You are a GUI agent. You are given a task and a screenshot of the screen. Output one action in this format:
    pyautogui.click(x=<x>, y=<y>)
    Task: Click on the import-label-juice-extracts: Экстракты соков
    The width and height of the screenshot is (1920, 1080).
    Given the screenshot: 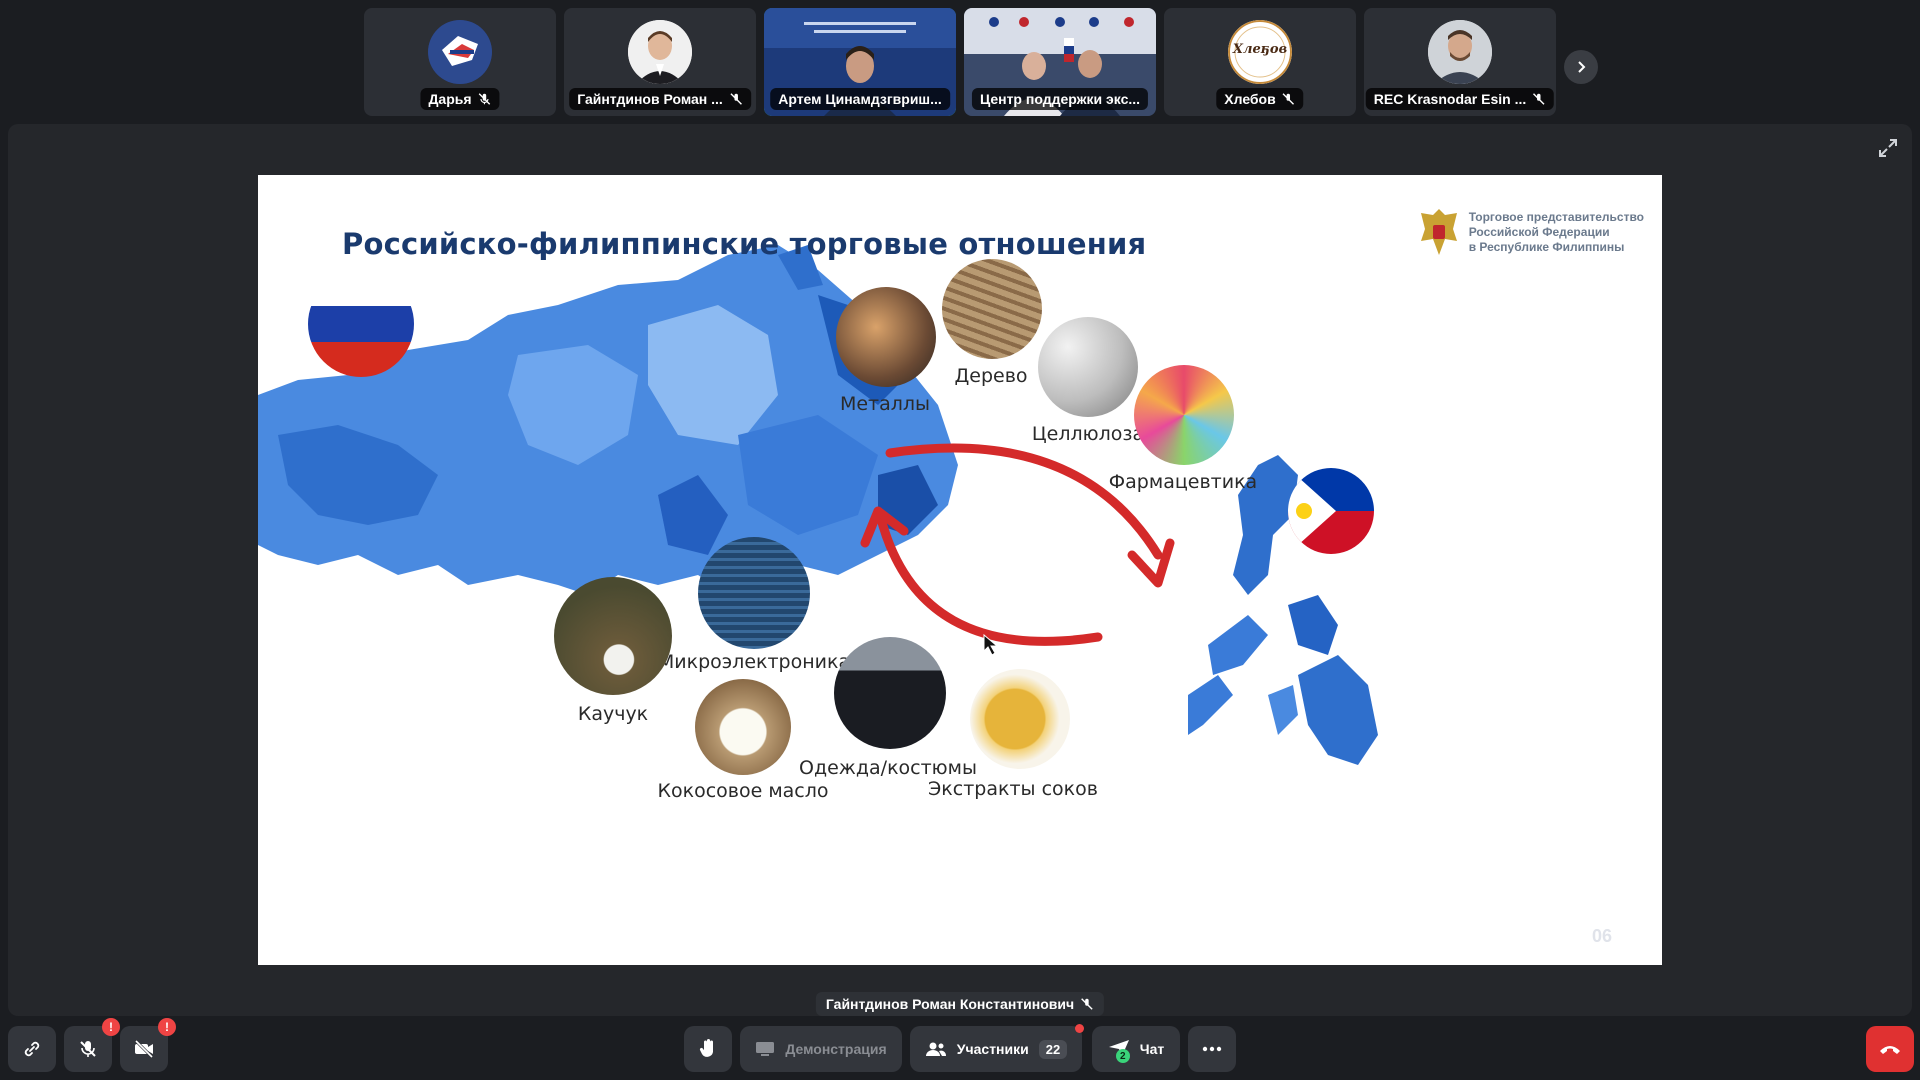 What is the action you would take?
    pyautogui.click(x=1013, y=789)
    